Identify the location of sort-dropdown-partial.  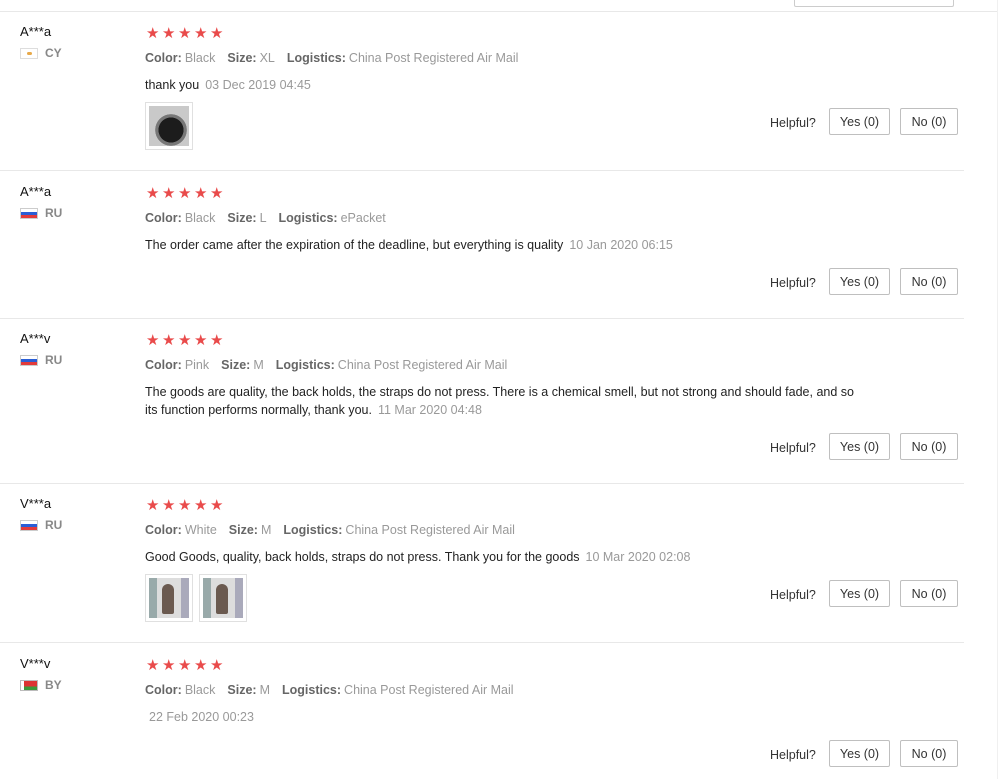
(874, 3).